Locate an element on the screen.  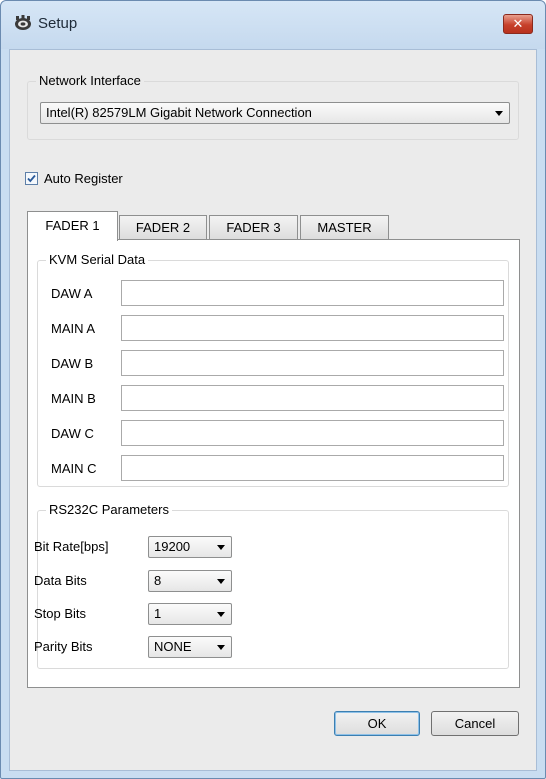
main-c-field is located at coordinates (312, 468).